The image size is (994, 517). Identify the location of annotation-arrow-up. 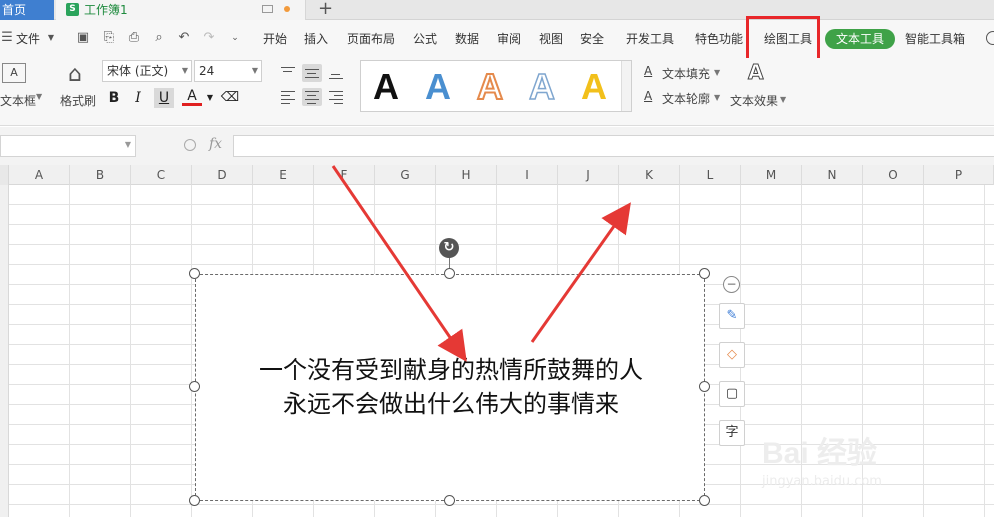
(580, 272).